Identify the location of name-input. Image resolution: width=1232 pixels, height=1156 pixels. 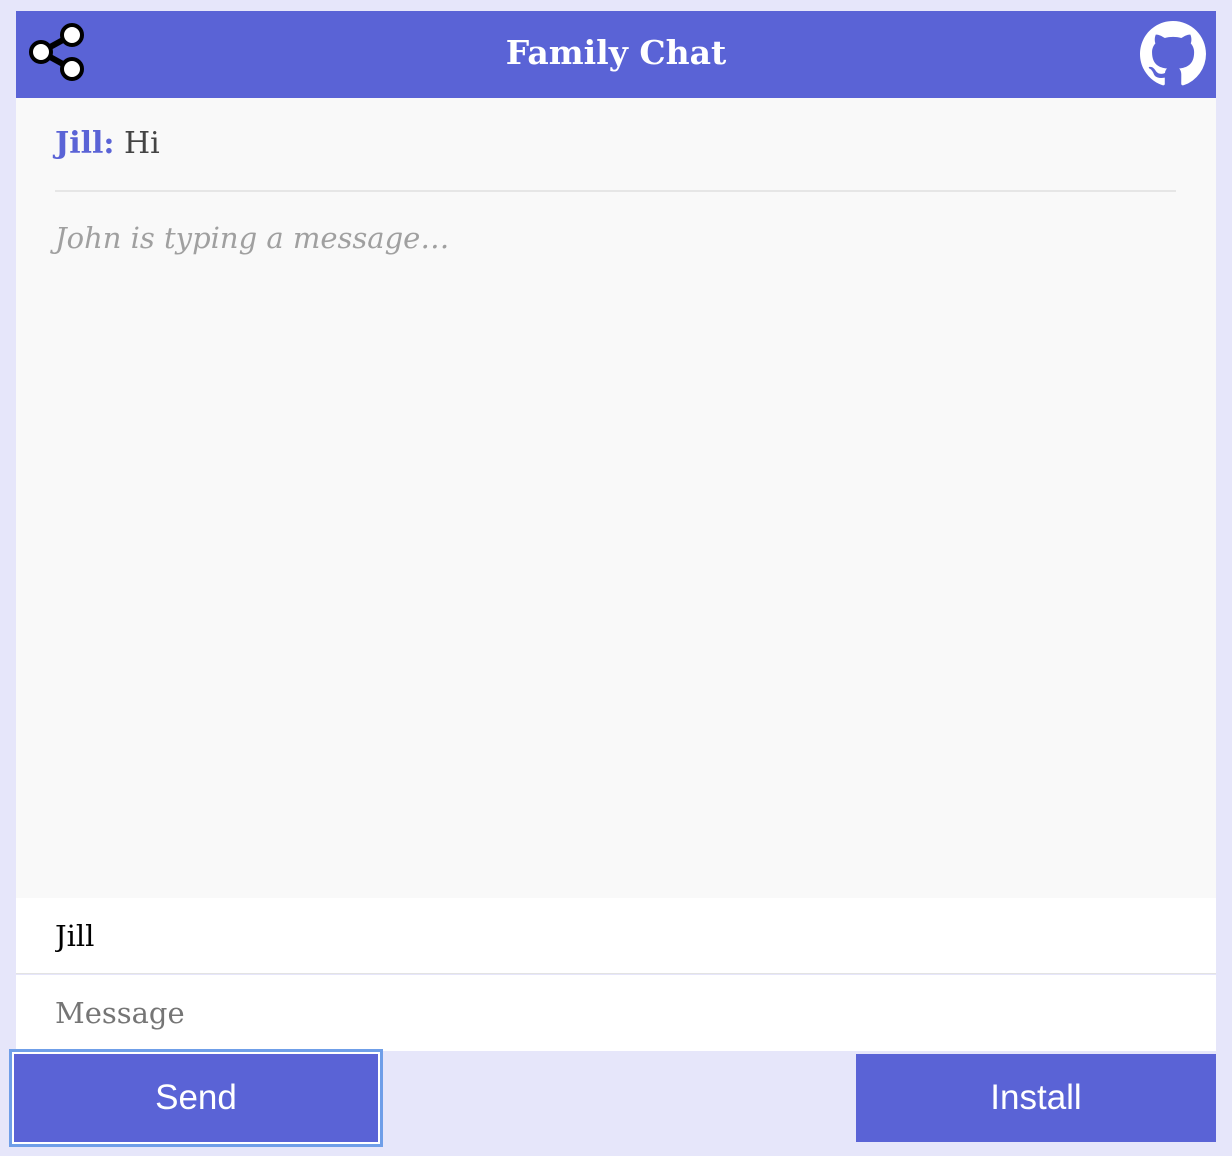
(616, 936).